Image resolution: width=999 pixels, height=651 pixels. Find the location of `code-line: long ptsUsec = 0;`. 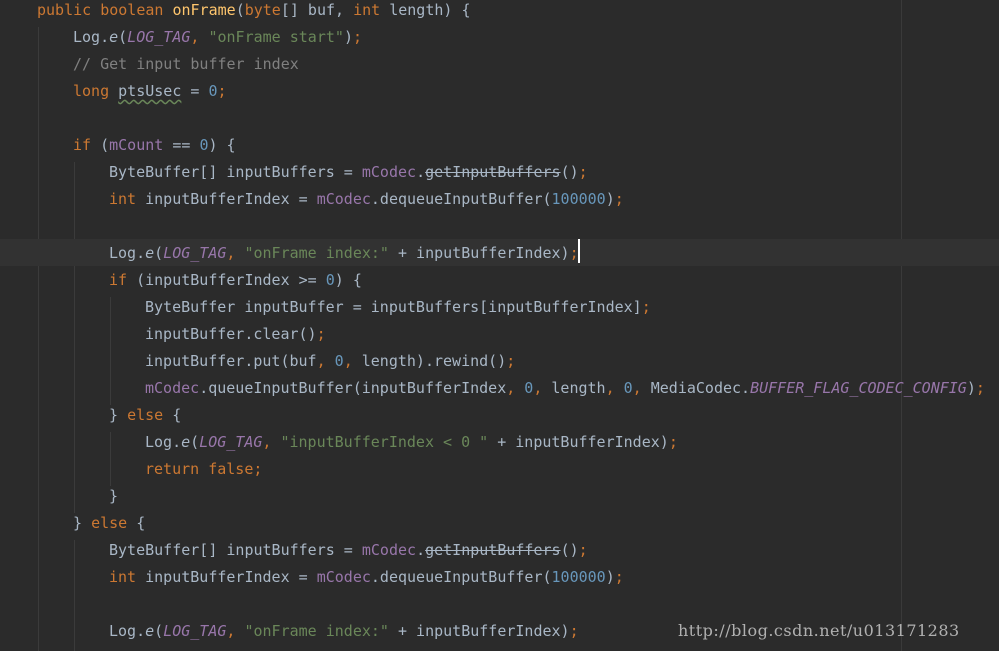

code-line: long ptsUsec = 0; is located at coordinates (150, 91).